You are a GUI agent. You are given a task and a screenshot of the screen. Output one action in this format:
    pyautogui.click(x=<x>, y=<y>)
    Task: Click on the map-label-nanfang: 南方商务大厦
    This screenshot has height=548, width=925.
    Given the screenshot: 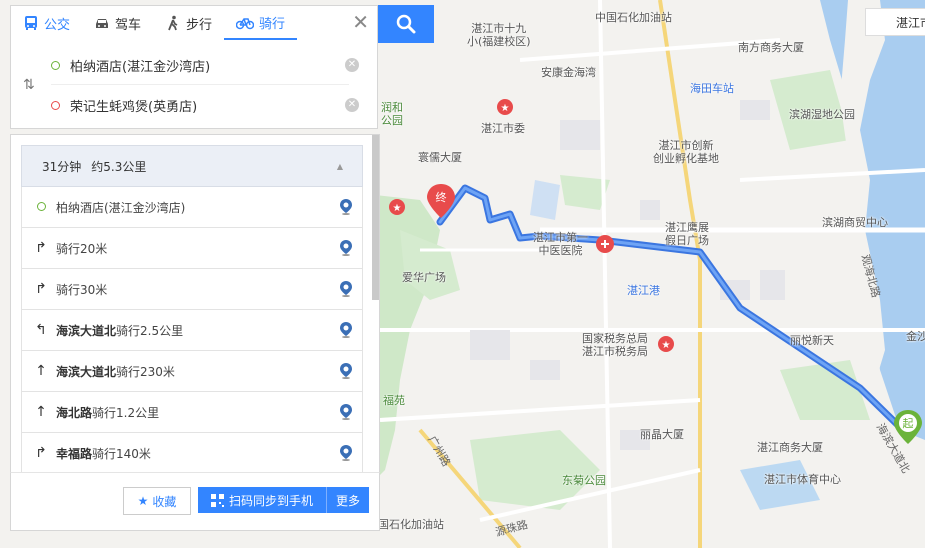 What is the action you would take?
    pyautogui.click(x=771, y=47)
    